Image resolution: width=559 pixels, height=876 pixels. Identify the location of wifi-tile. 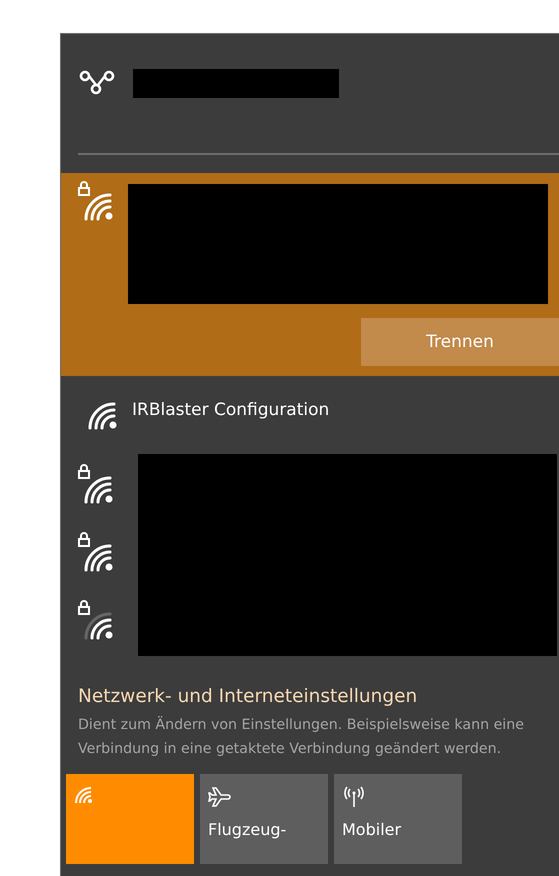
(130, 819).